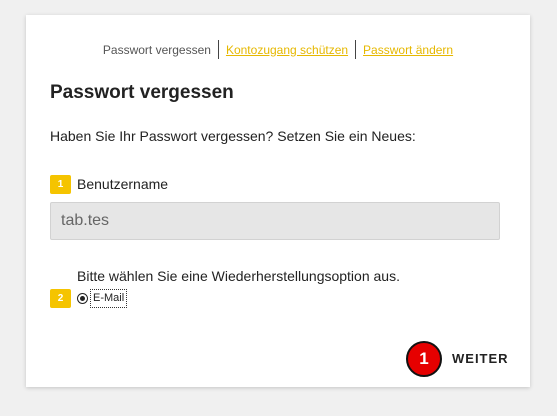  Describe the element at coordinates (60, 184) in the screenshot. I see `step-1-badge: 1` at that location.